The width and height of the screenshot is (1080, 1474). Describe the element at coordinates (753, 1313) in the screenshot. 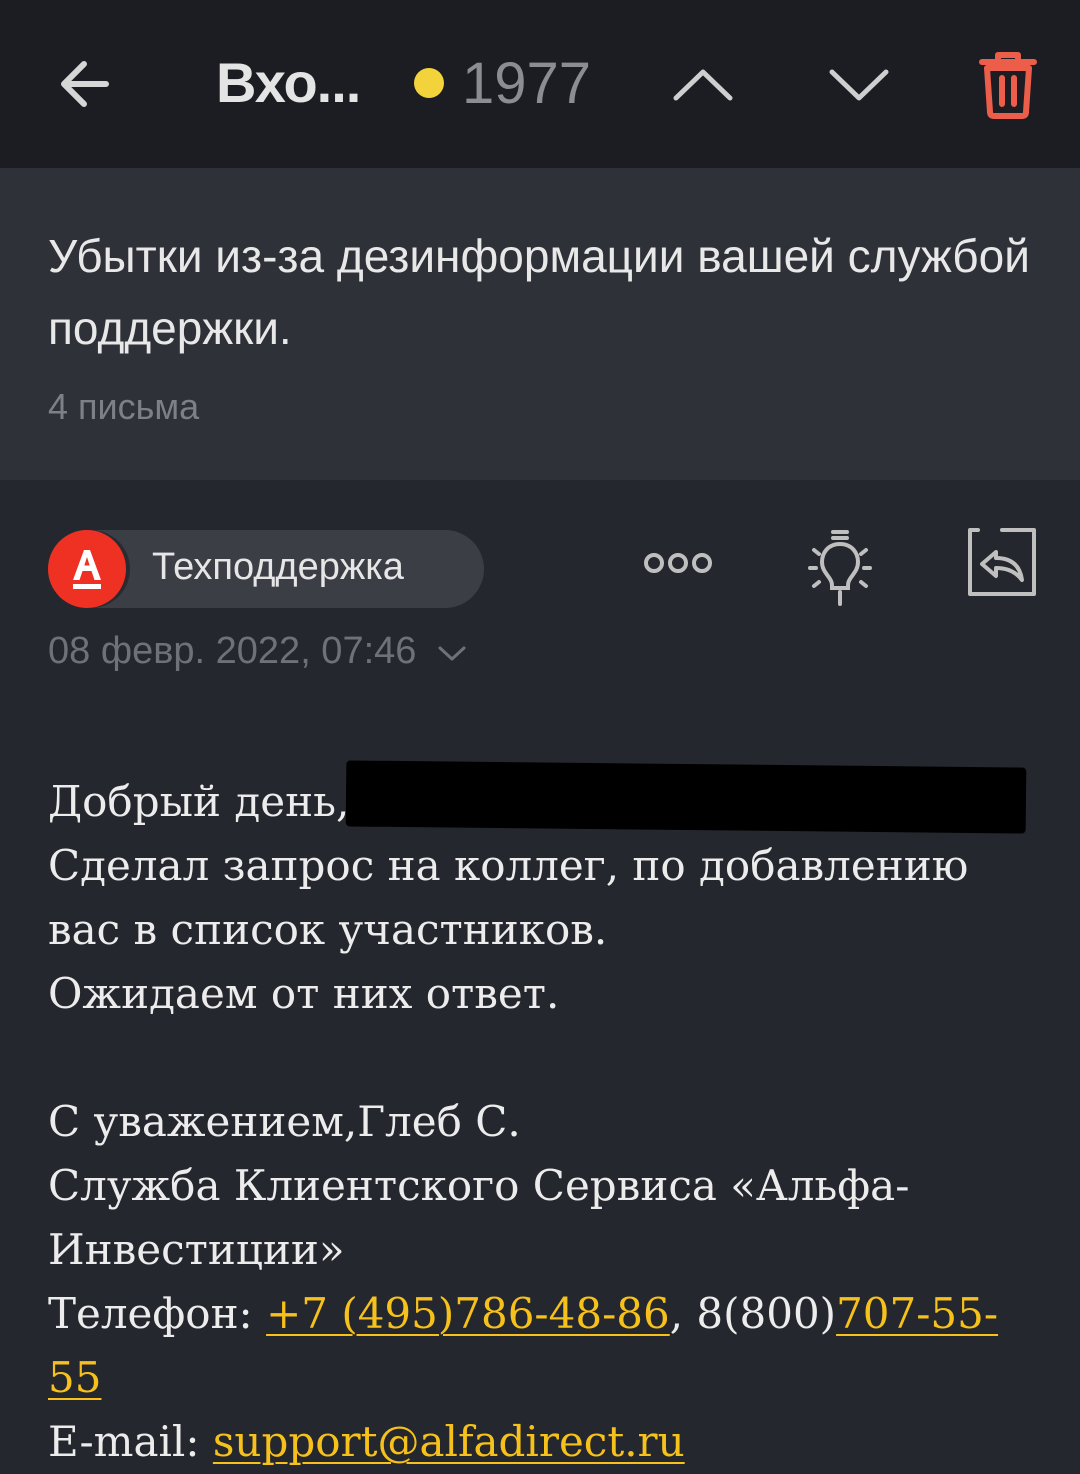

I see `phone-separator: , 8(800)` at that location.